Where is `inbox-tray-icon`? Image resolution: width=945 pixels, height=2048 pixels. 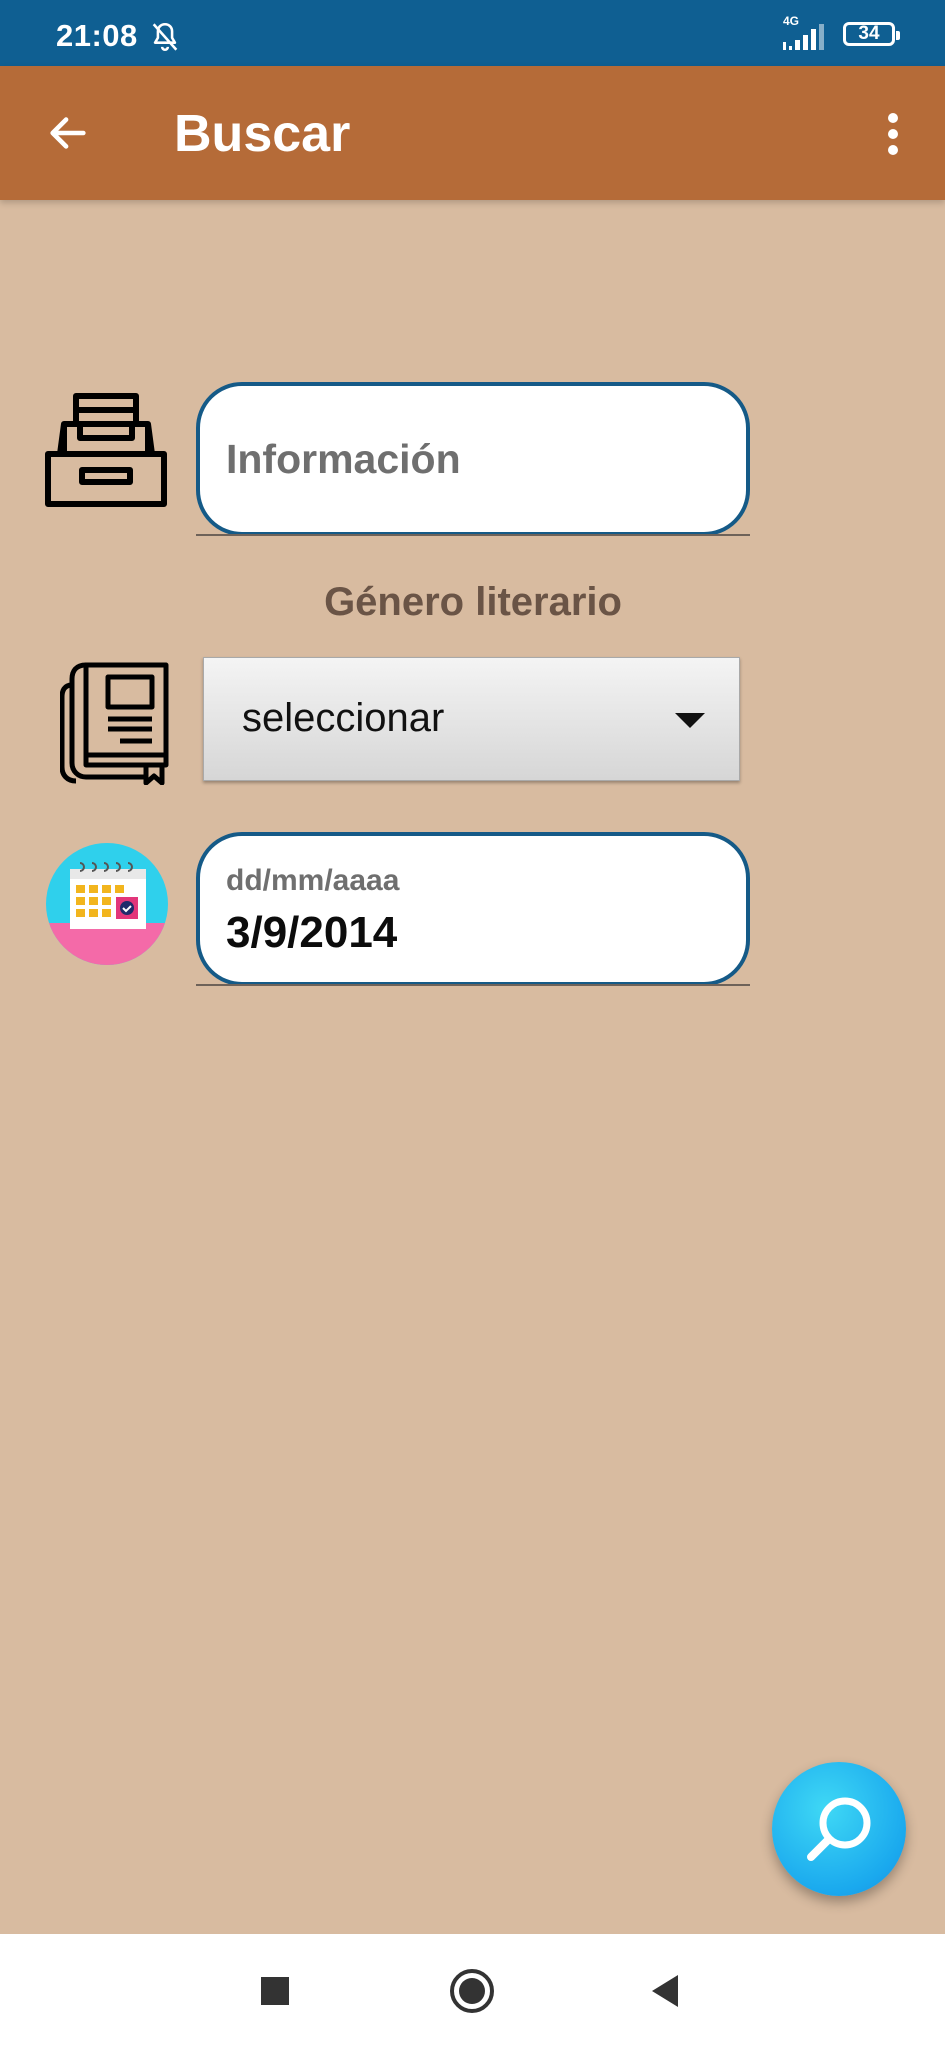 inbox-tray-icon is located at coordinates (106, 450).